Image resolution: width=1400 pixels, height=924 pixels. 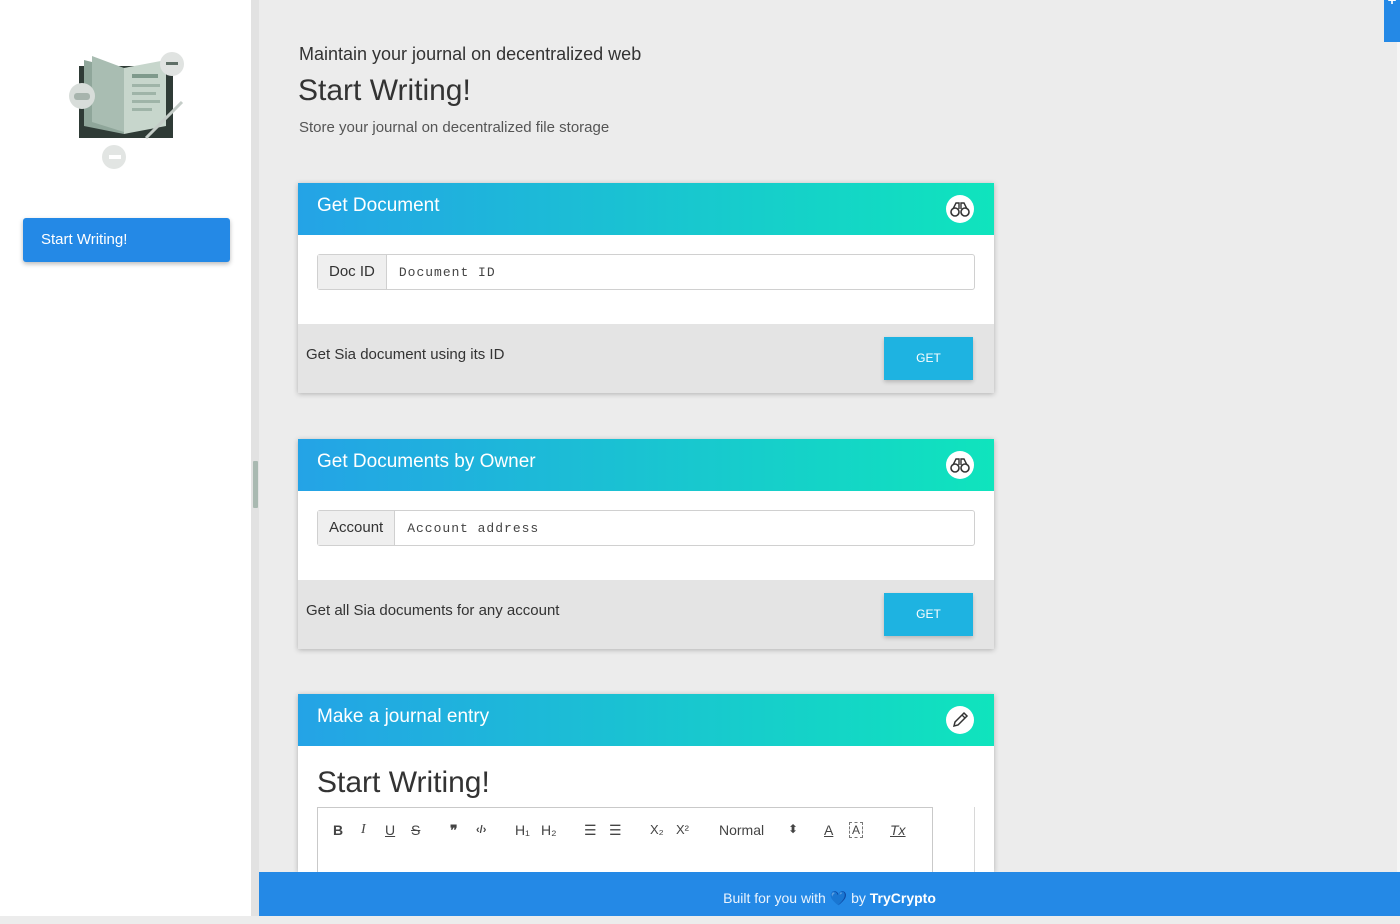 I want to click on card-header: Get Documents by Owner, so click(x=646, y=465).